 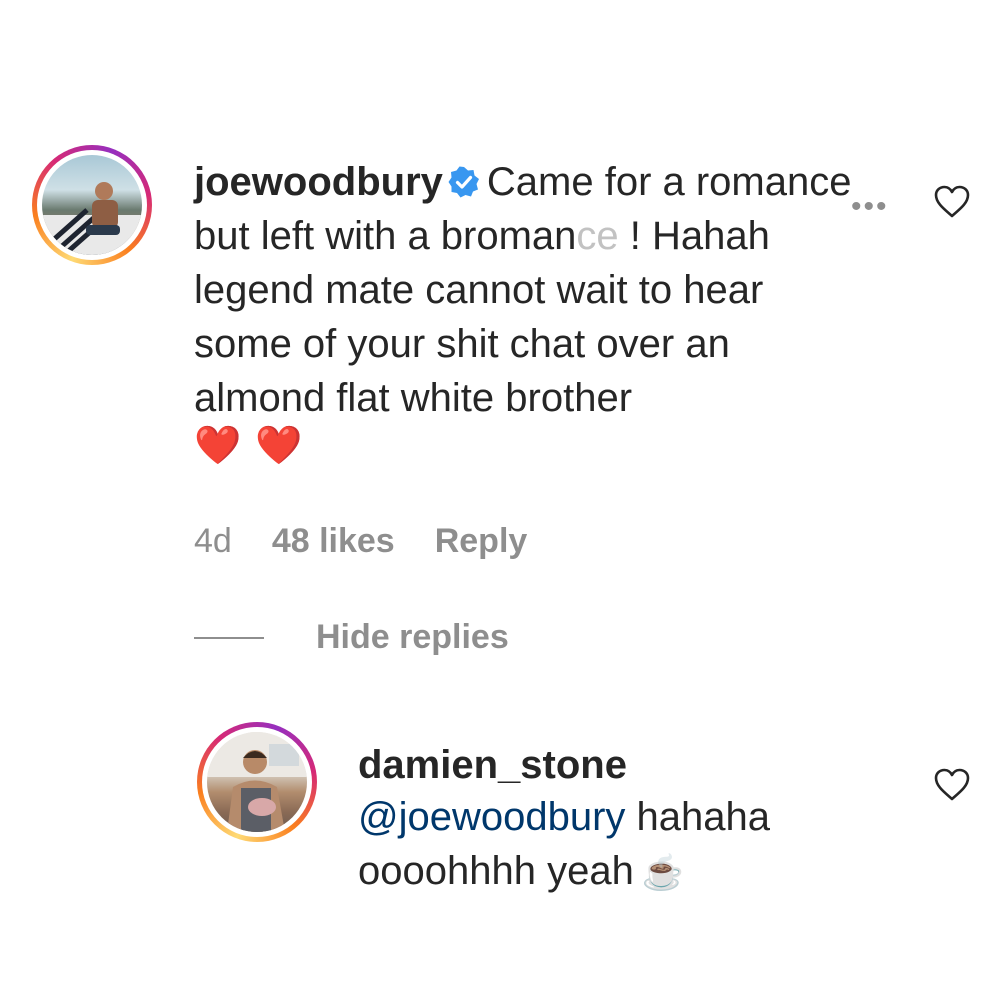 I want to click on hide-replies-toggle: Hide replies, so click(x=351, y=637).